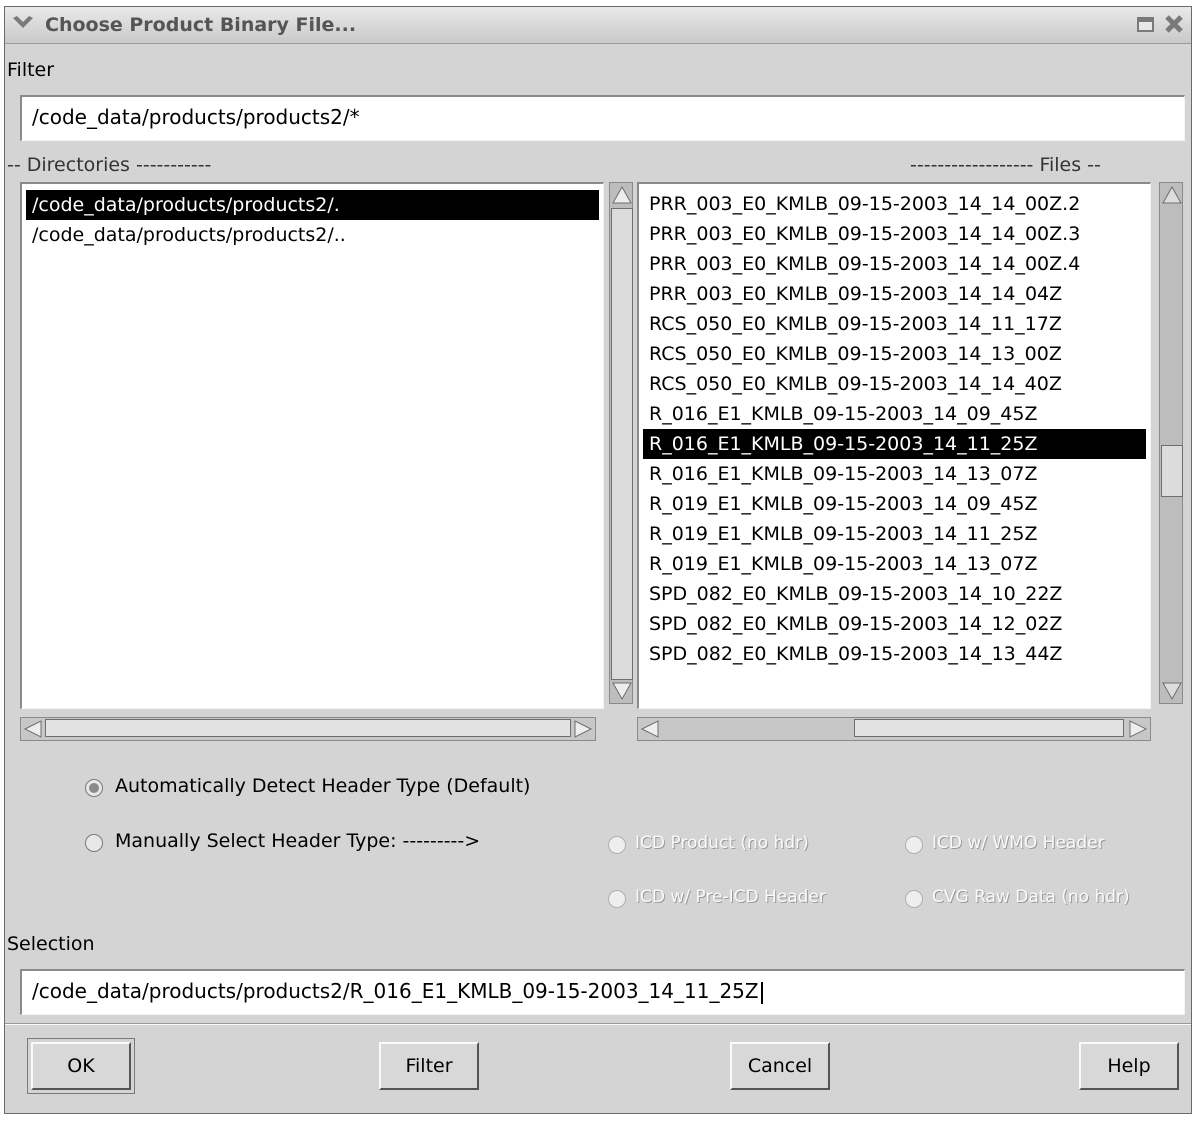  I want to click on files-horizontal-scrollbar, so click(894, 729).